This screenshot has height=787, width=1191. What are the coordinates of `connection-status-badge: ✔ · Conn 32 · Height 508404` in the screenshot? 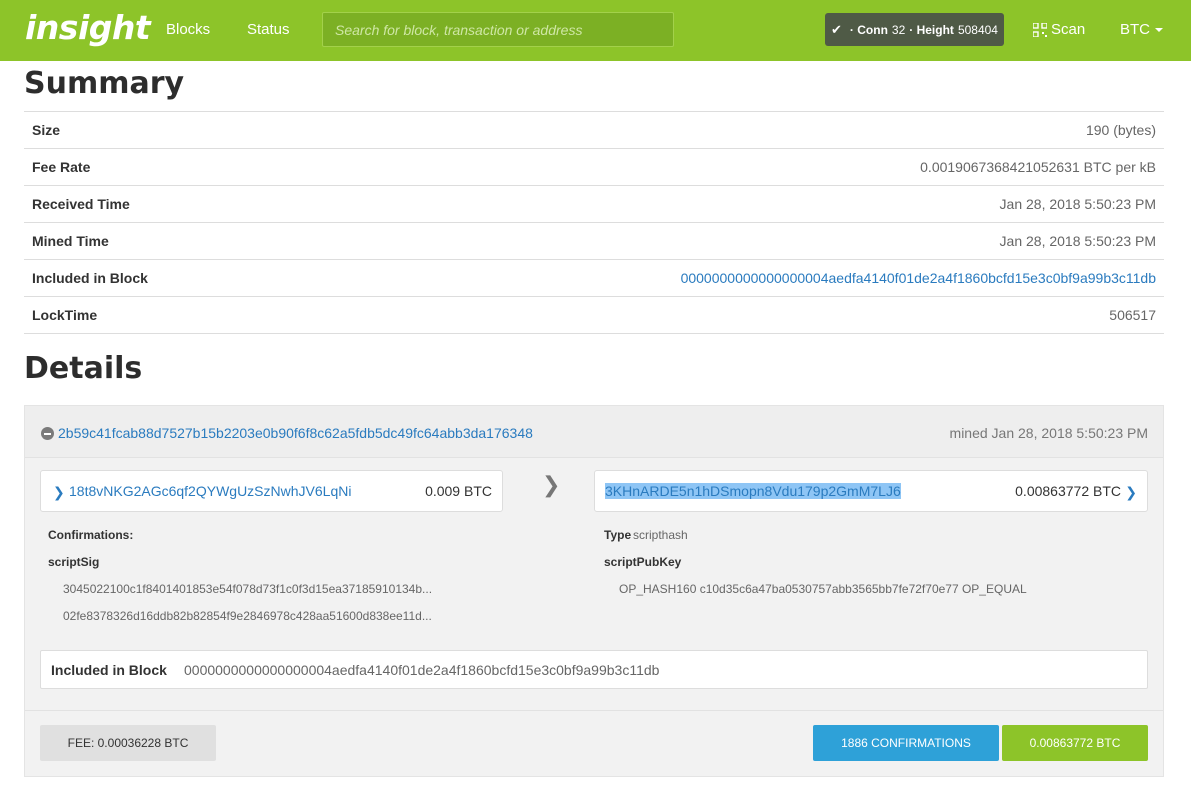 It's located at (914, 29).